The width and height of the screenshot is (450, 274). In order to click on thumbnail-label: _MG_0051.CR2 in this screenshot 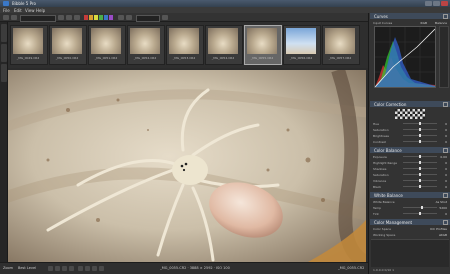, I will do `click(106, 58)`.